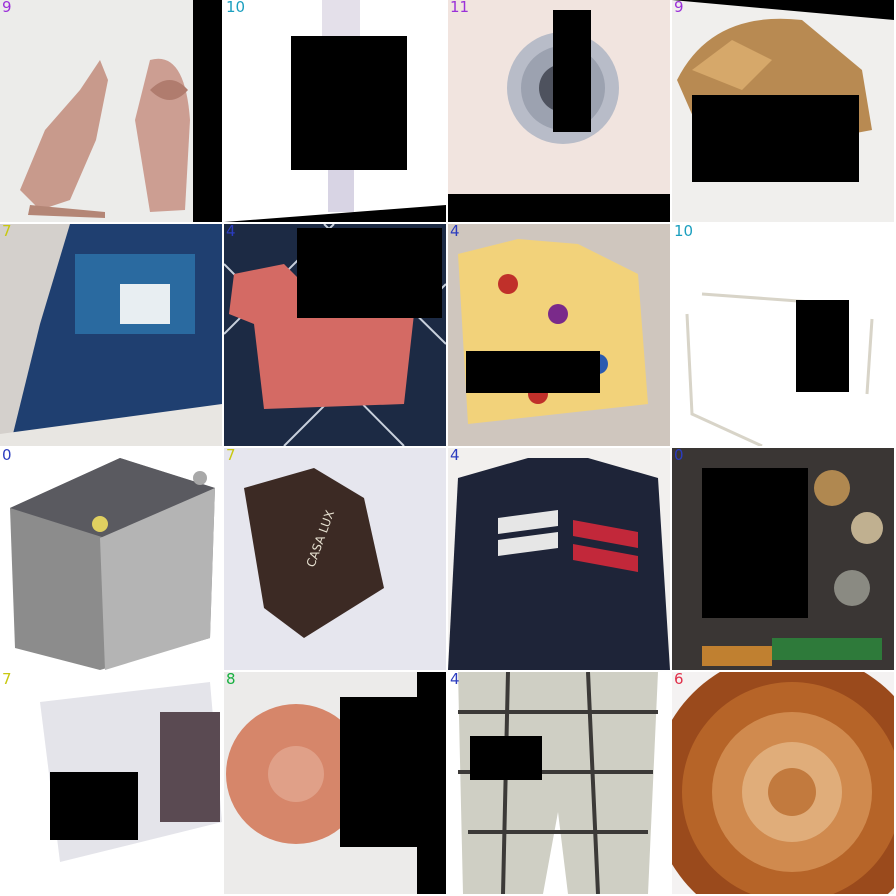  Describe the element at coordinates (111, 559) in the screenshot. I see `tile-car-battery: 0` at that location.